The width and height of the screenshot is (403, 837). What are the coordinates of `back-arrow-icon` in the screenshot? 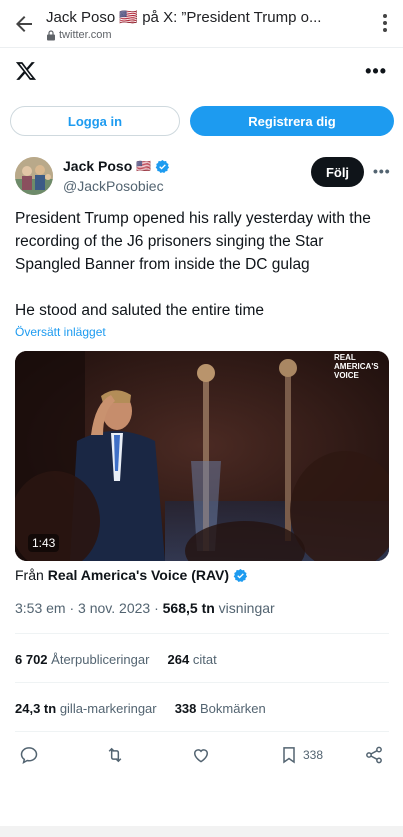 It's located at (24, 24).